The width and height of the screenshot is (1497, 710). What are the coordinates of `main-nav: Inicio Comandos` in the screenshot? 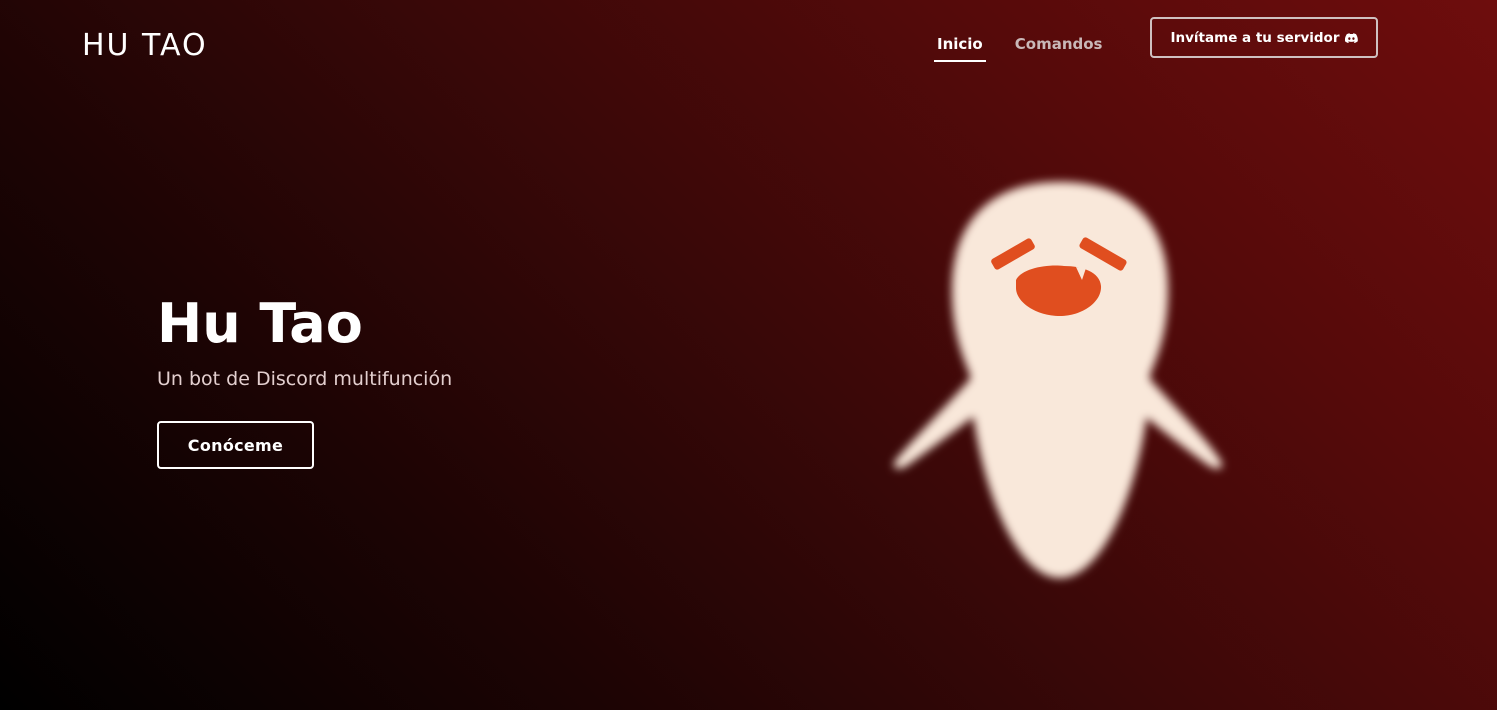 It's located at (1019, 48).